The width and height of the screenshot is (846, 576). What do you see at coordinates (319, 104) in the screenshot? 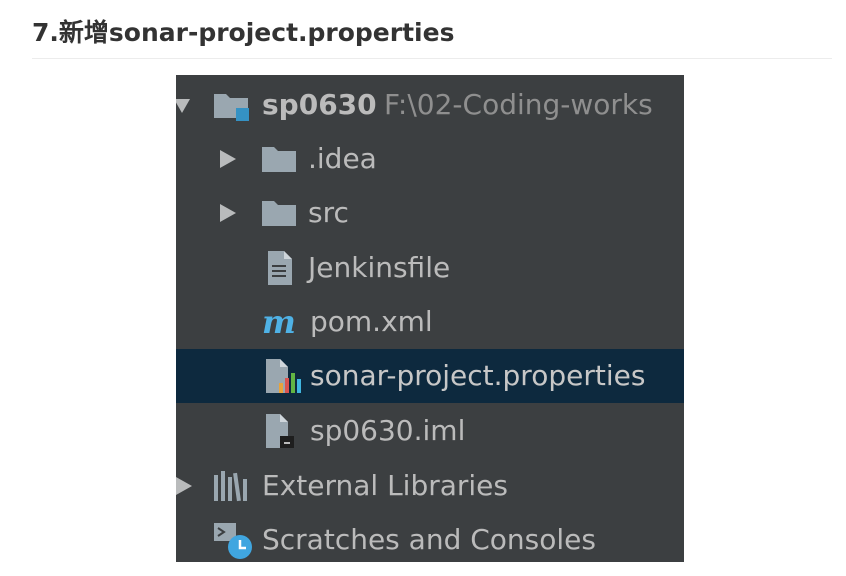
I see `root-module-name: sp0630` at bounding box center [319, 104].